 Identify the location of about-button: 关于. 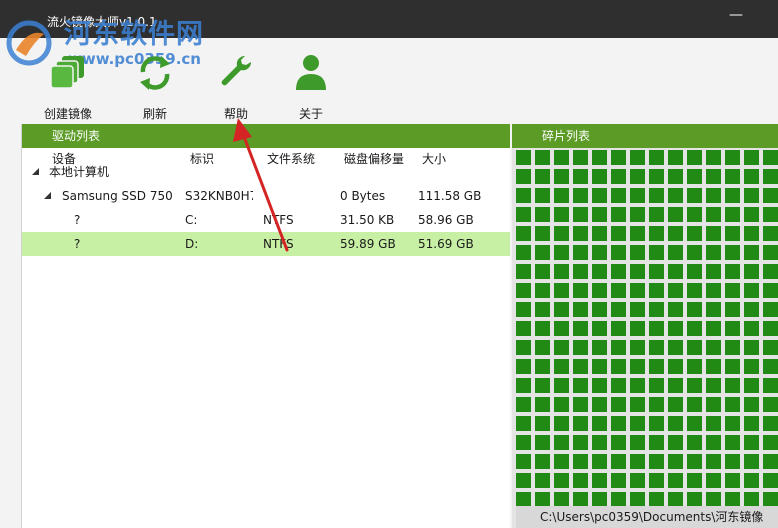
(311, 84).